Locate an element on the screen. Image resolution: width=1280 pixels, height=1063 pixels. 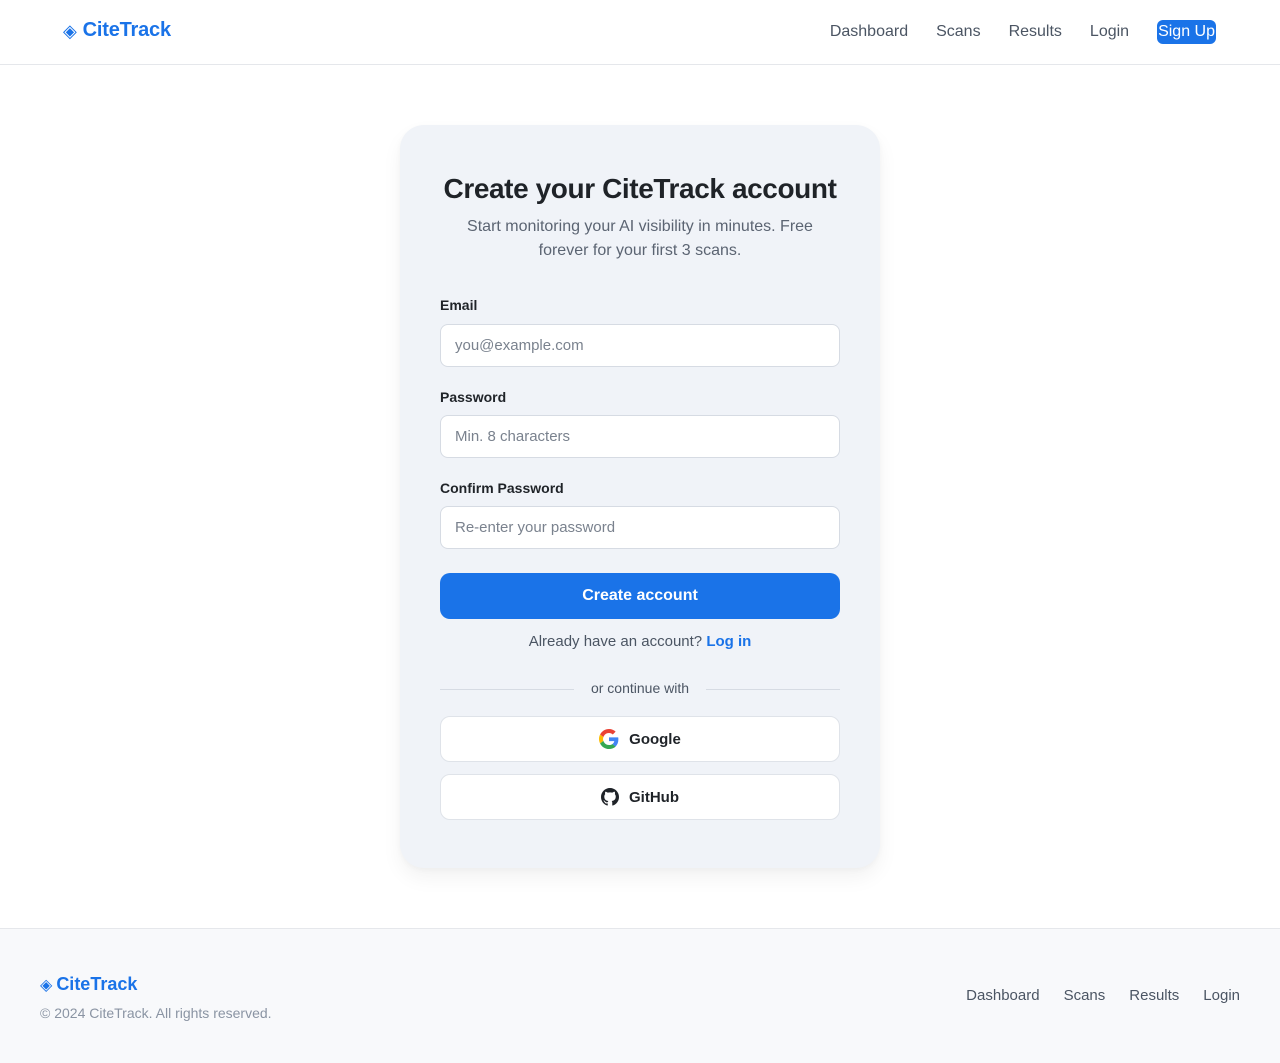
footer-nav: Dashboard Scans Results Login is located at coordinates (1103, 995).